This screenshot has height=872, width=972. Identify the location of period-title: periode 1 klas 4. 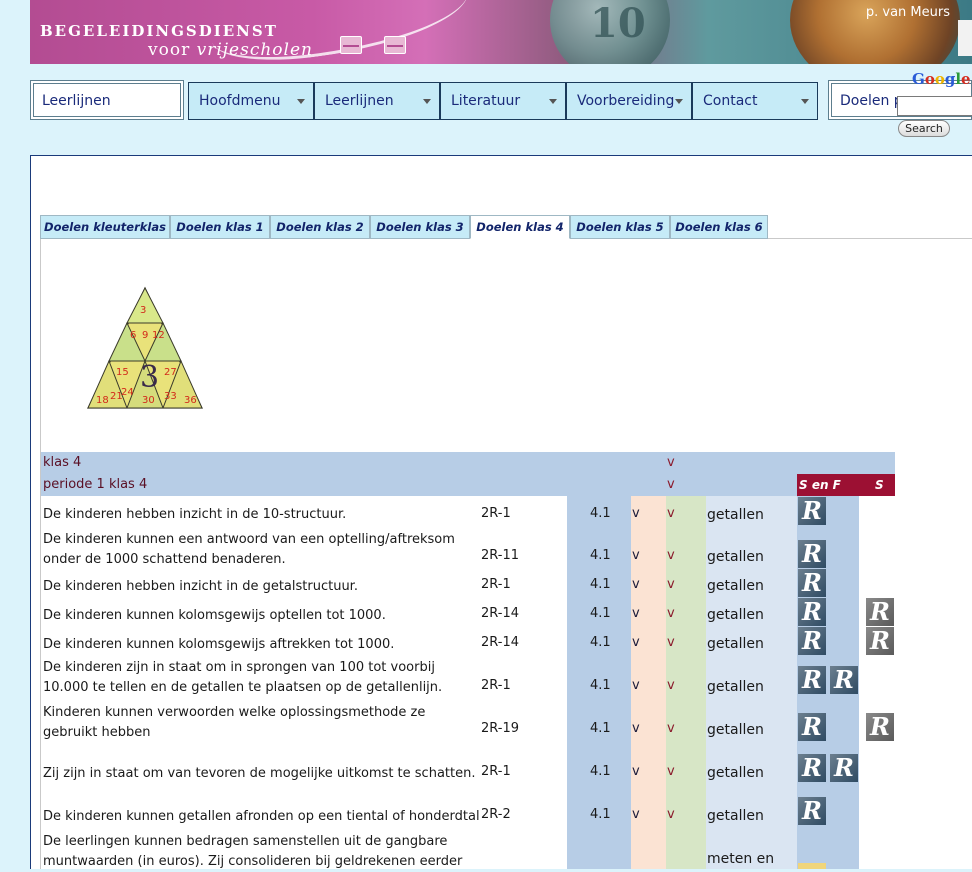
(95, 484).